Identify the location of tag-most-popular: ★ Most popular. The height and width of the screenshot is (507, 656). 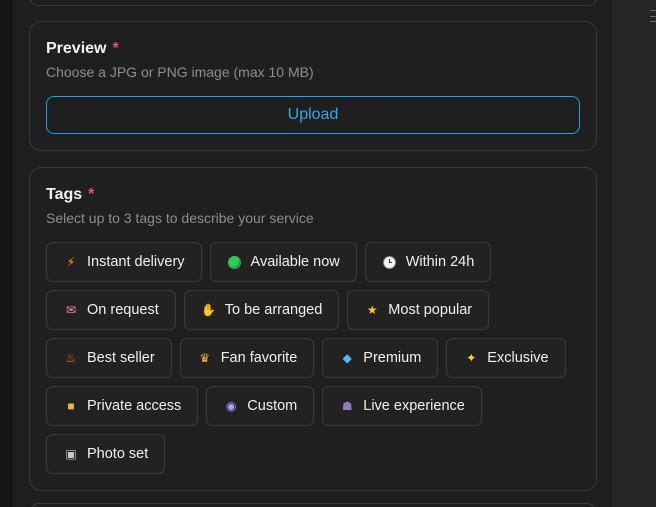
(418, 310).